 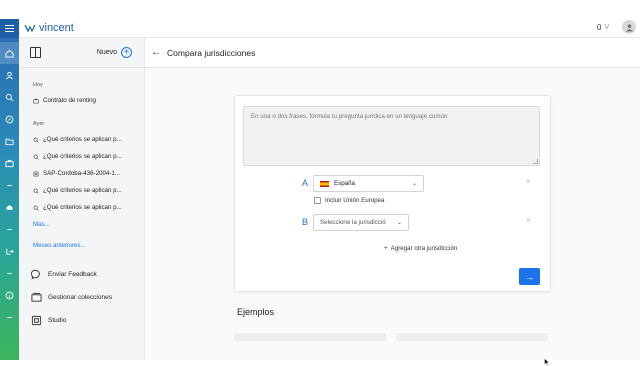 I want to click on rail-compass, so click(x=9, y=119).